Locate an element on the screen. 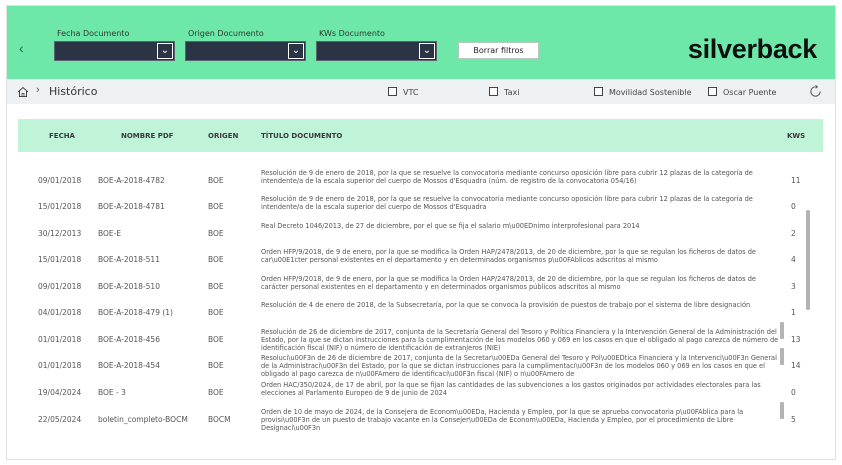  fecha-filter-label: Fecha Documento is located at coordinates (93, 33).